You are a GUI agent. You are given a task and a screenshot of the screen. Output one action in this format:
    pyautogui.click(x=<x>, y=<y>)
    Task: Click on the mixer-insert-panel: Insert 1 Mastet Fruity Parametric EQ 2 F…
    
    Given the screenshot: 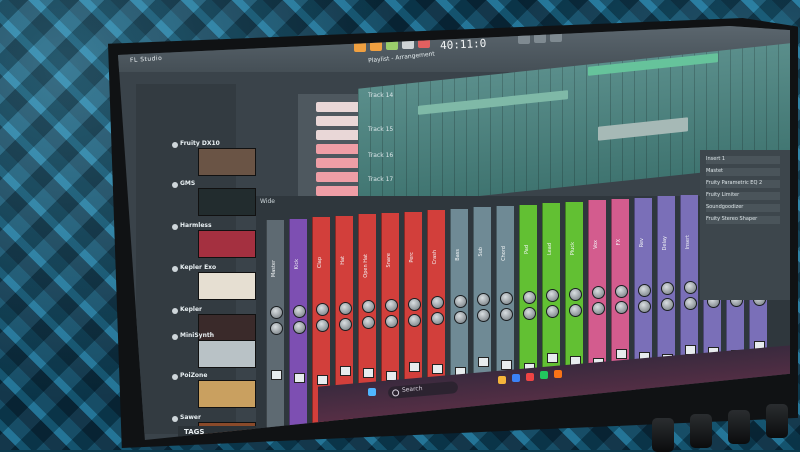 What is the action you would take?
    pyautogui.click(x=745, y=225)
    